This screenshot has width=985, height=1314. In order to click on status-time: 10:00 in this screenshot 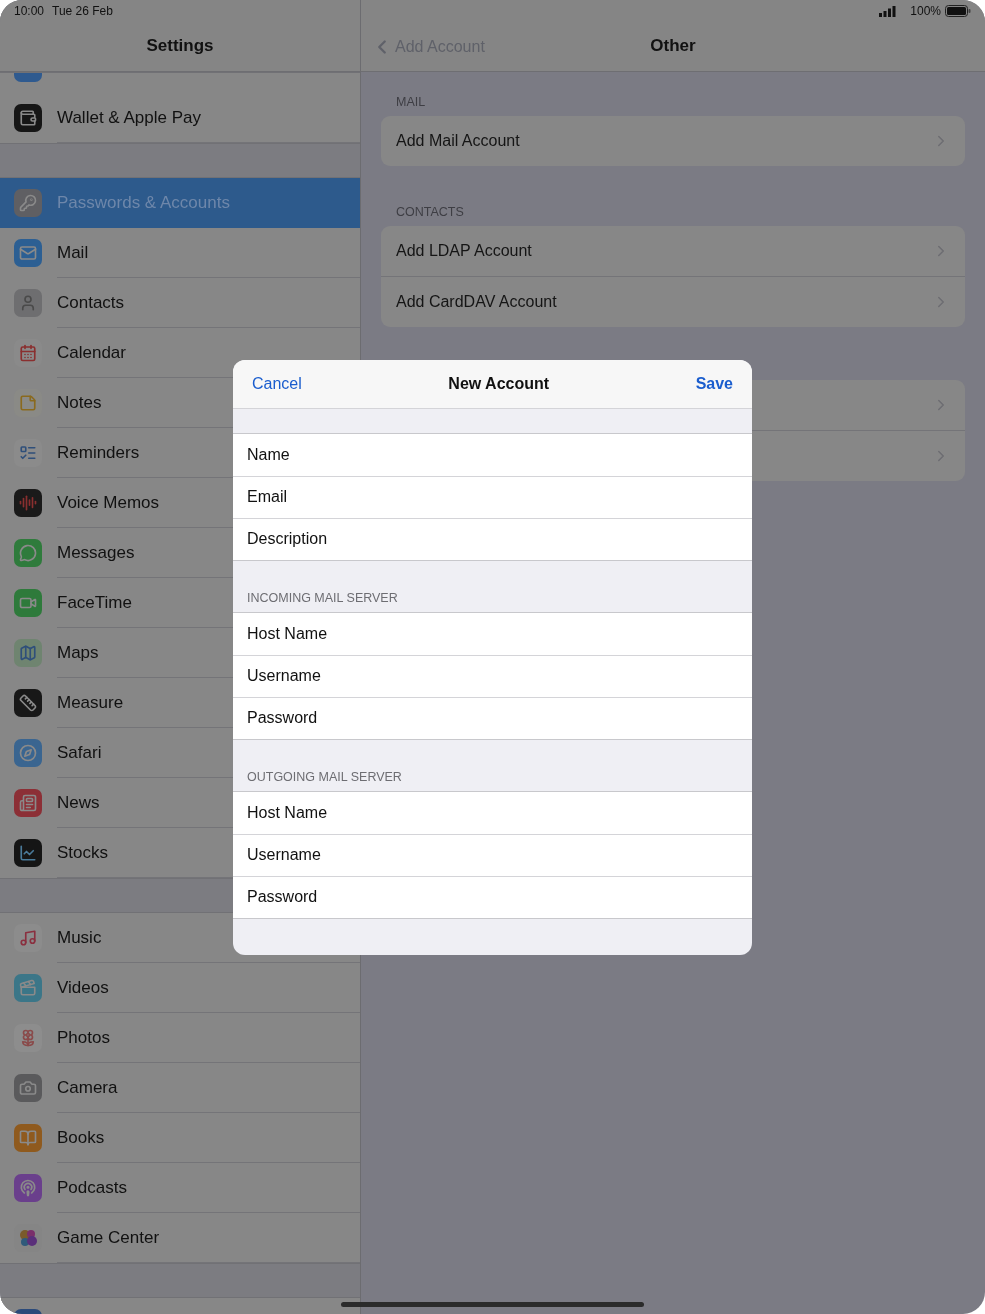, I will do `click(29, 11)`.